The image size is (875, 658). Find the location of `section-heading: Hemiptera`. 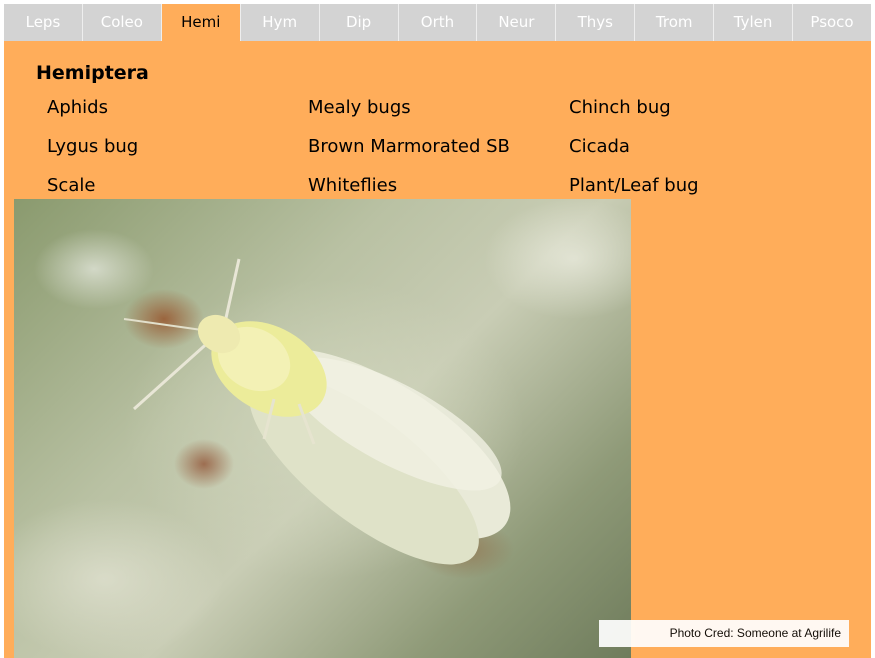

section-heading: Hemiptera is located at coordinates (92, 73).